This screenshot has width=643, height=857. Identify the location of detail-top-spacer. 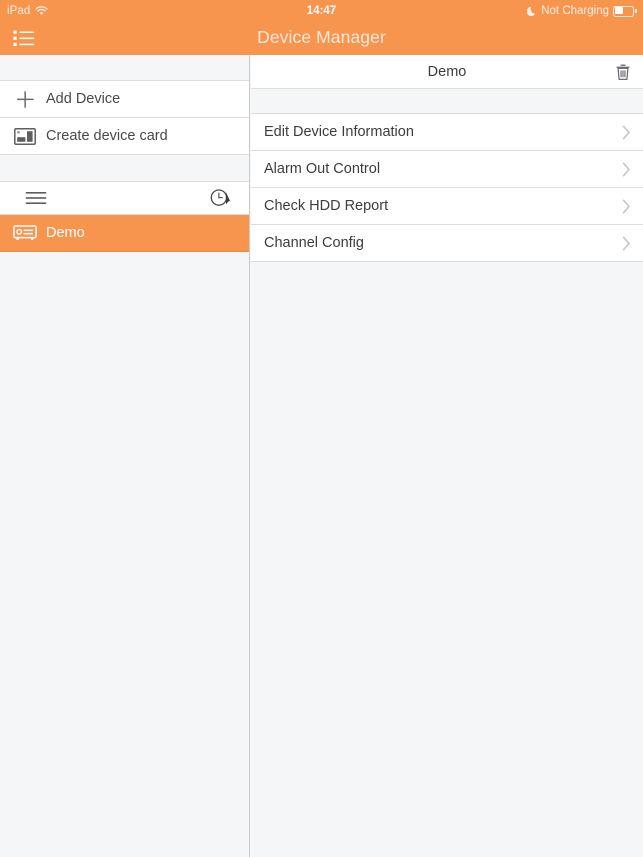
(447, 101).